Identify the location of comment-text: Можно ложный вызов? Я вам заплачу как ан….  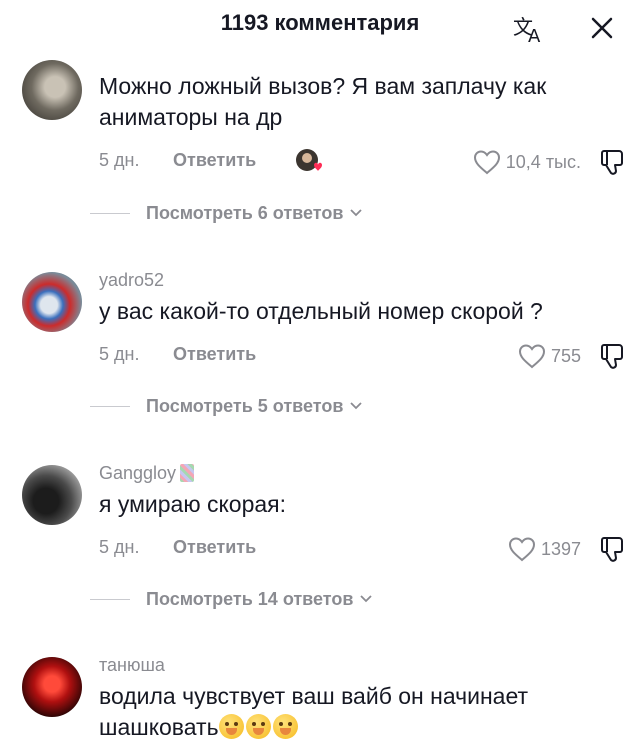
(323, 101).